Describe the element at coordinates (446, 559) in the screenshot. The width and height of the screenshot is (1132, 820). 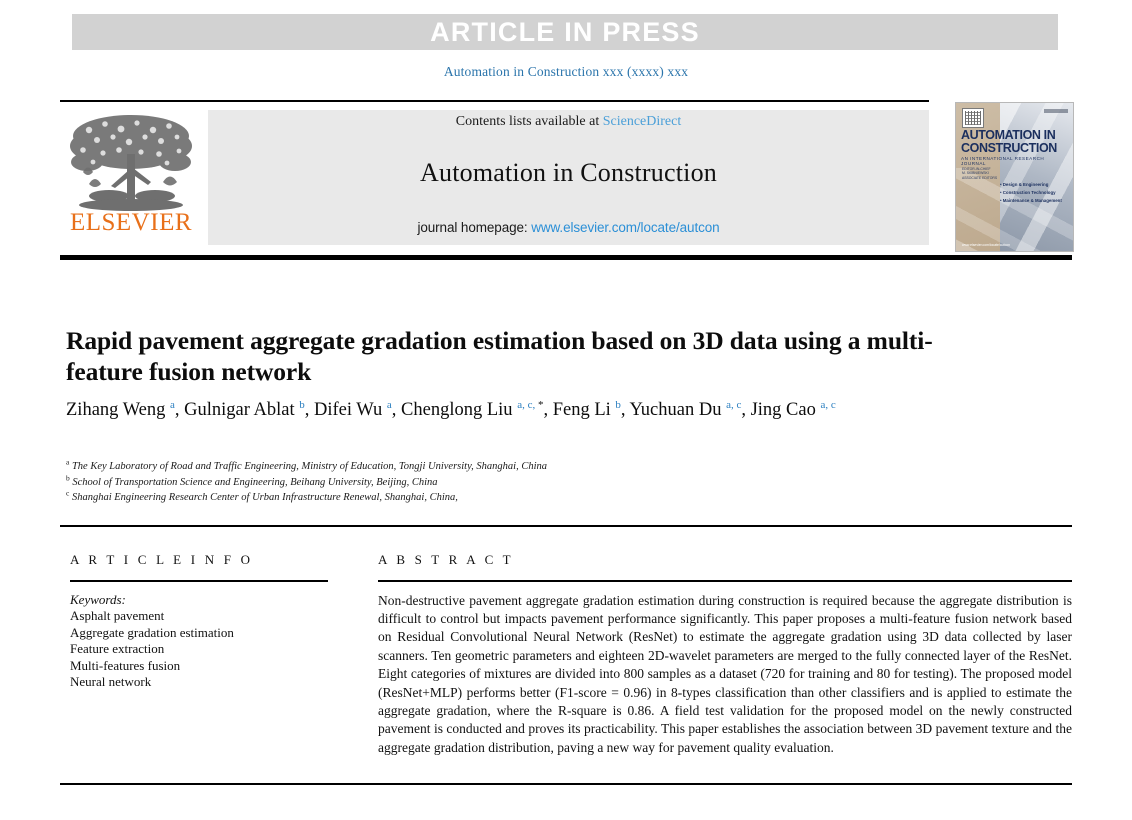
I see `abstract-heading: A B S T R A C T` at that location.